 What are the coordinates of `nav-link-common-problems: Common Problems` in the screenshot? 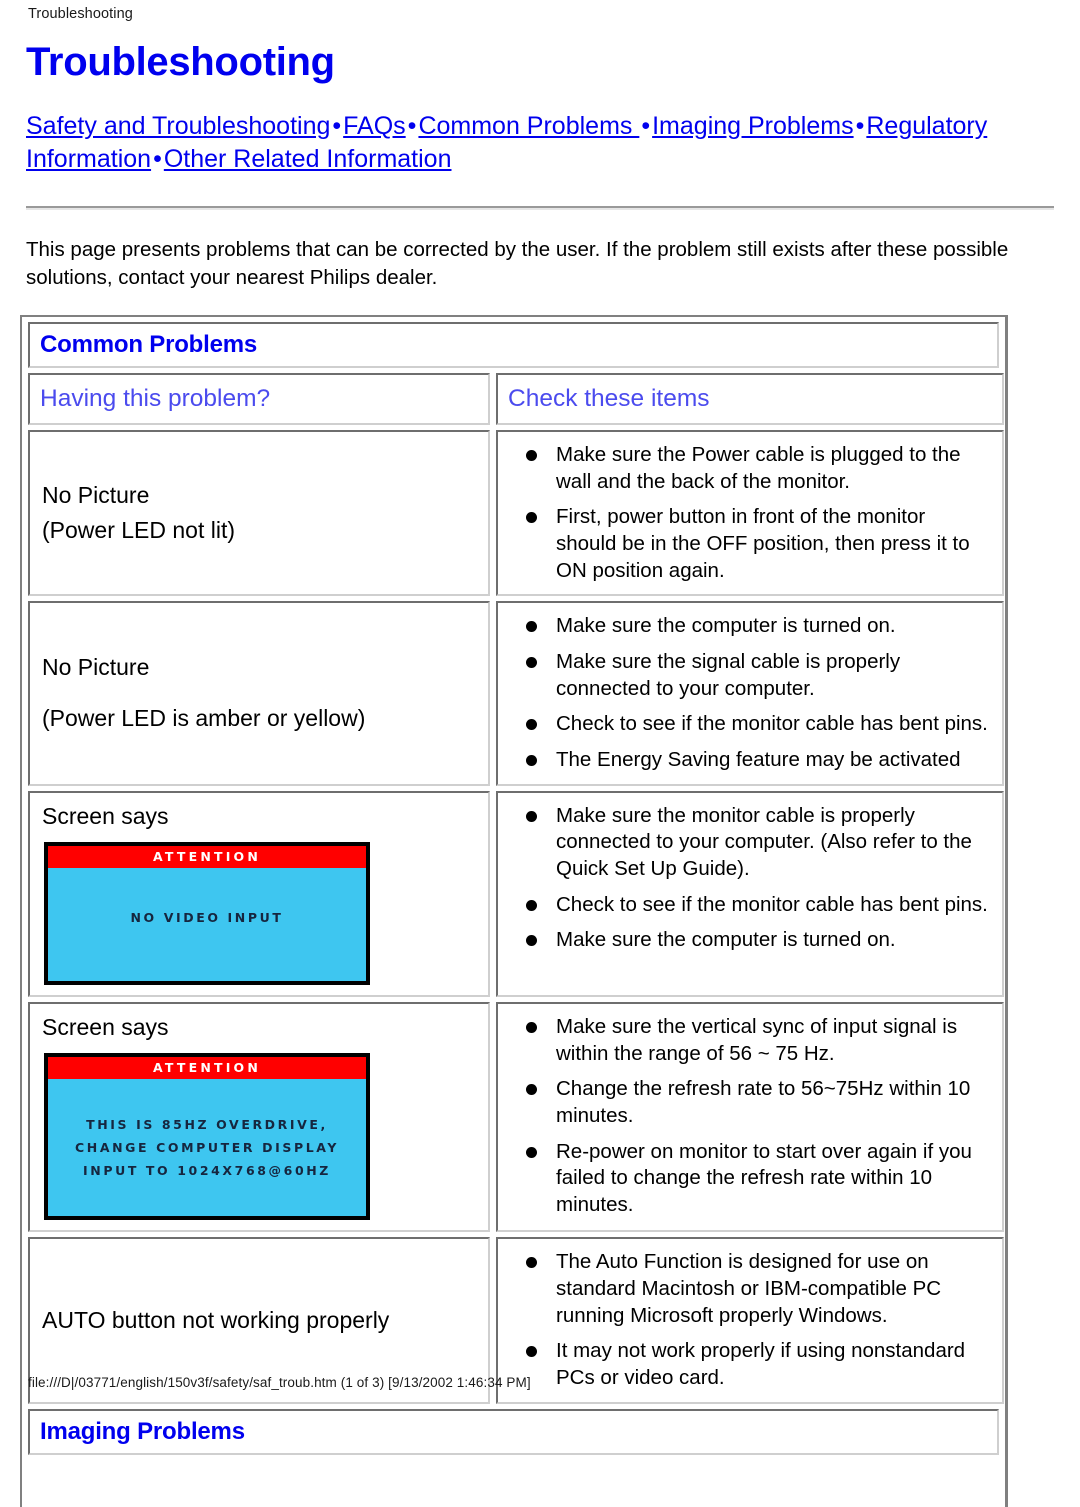 It's located at (528, 126).